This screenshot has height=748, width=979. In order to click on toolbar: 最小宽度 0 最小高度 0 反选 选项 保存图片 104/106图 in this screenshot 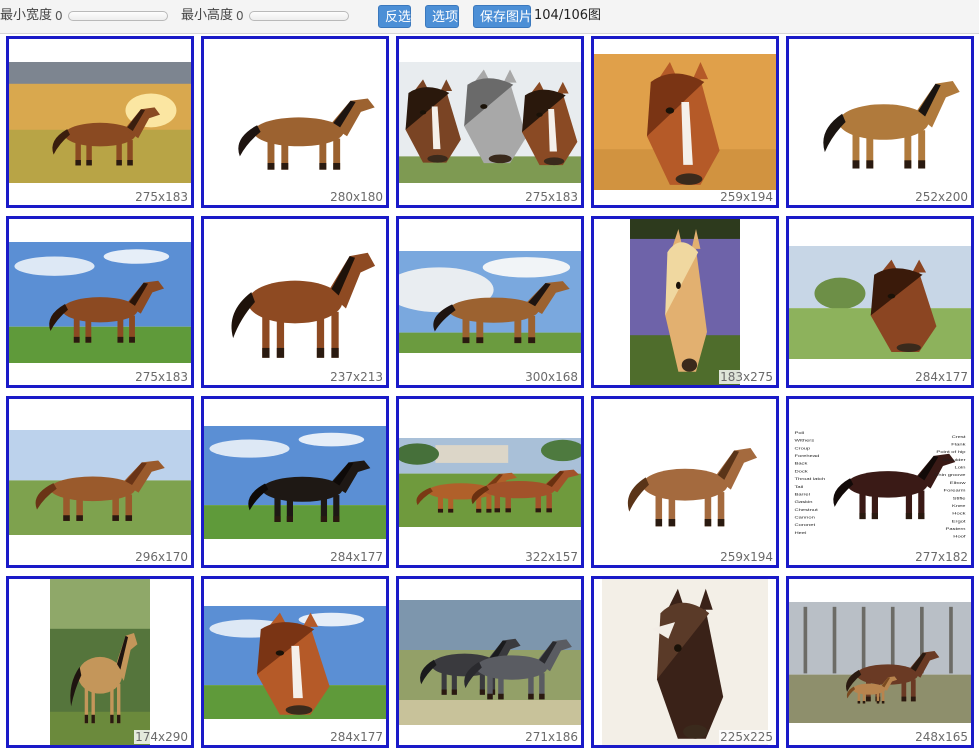, I will do `click(489, 17)`.